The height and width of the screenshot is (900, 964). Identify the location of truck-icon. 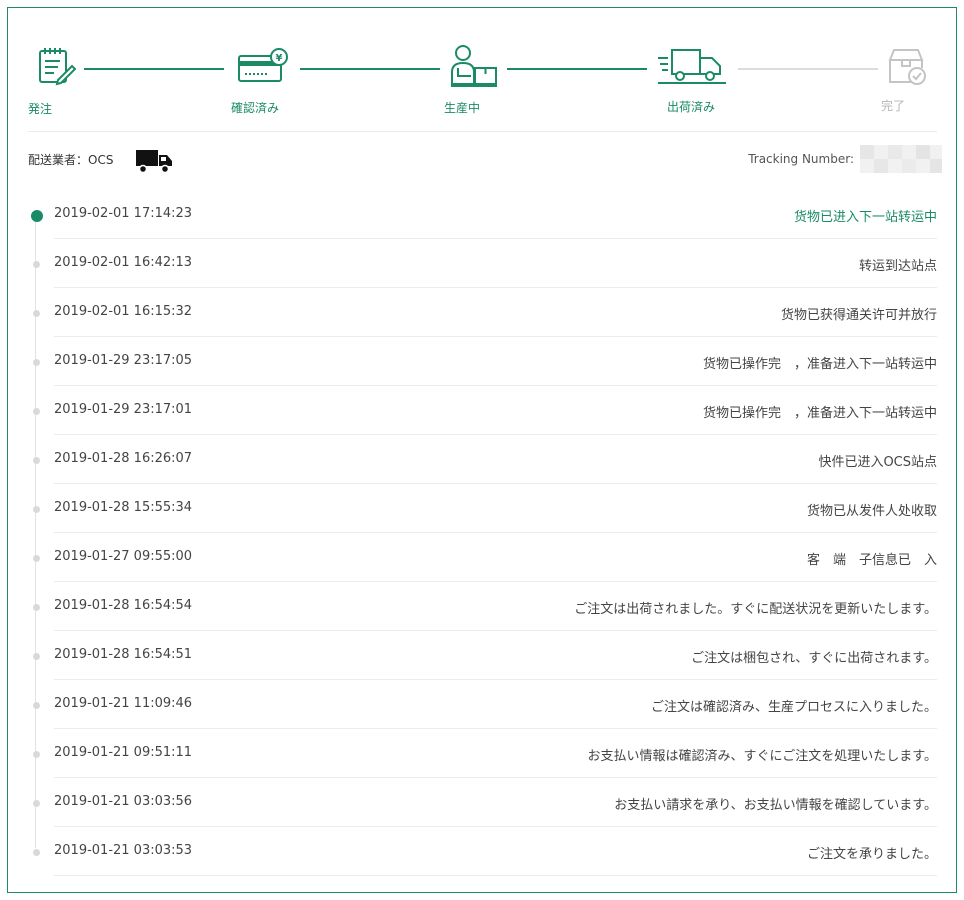
(154, 162).